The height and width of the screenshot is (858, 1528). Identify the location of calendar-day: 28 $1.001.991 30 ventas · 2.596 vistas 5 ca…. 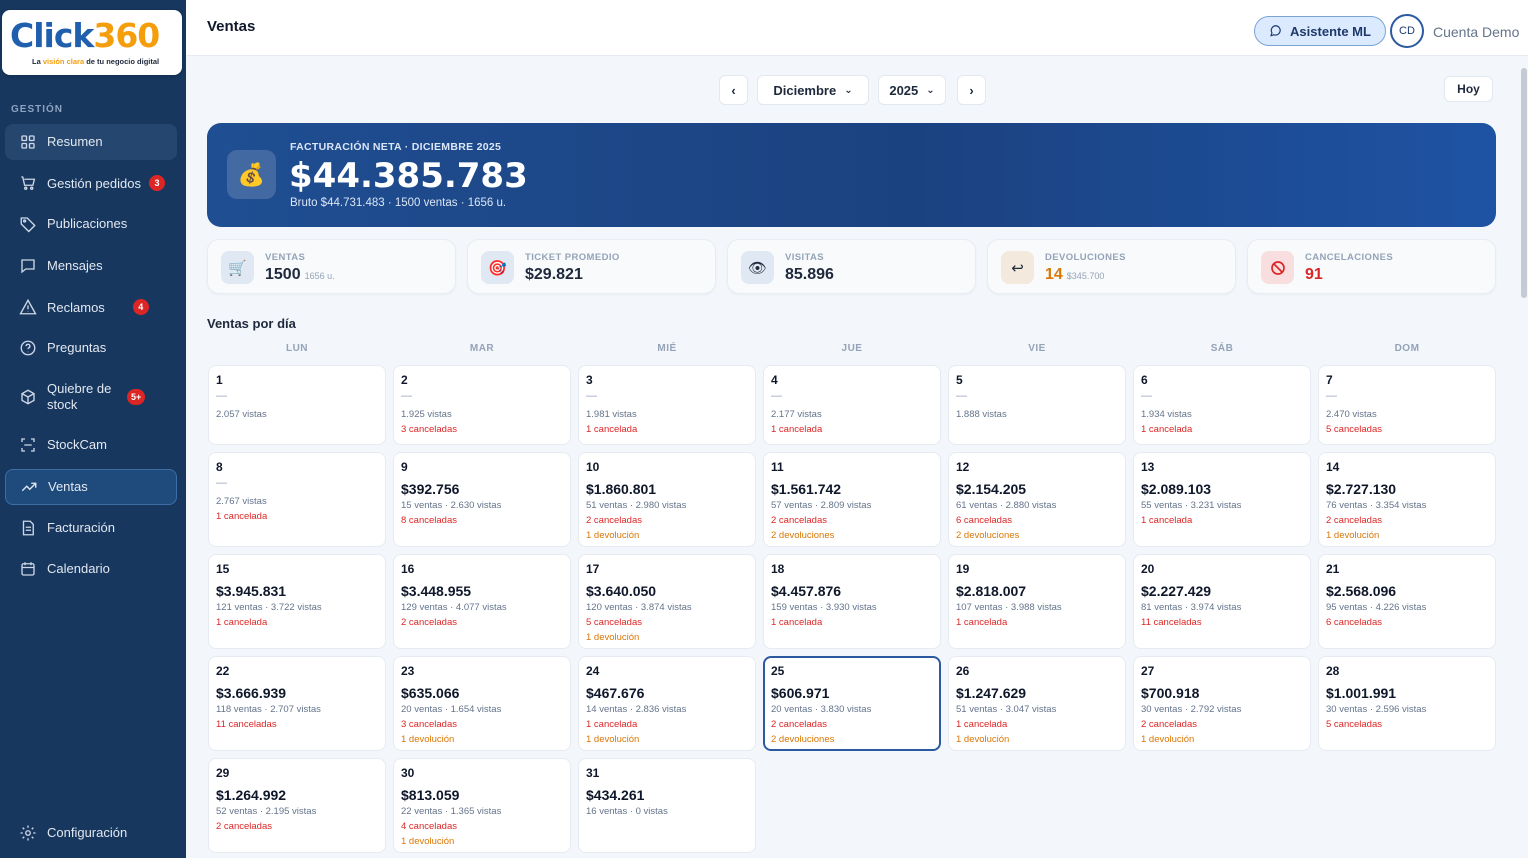
(1407, 703).